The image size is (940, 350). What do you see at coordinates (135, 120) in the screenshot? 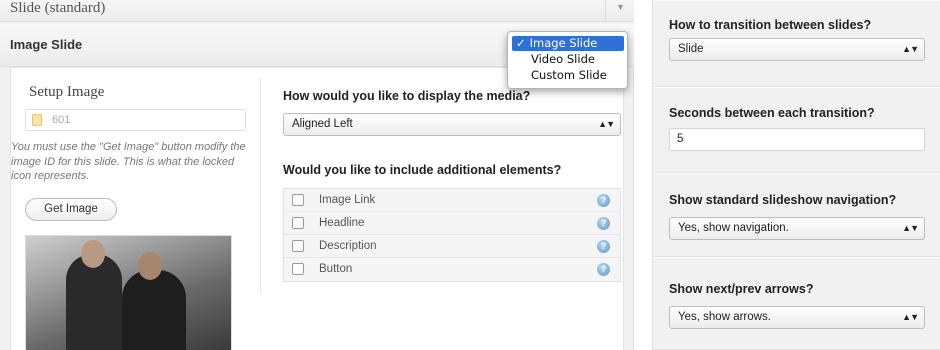
I see `image-id-field: 601` at bounding box center [135, 120].